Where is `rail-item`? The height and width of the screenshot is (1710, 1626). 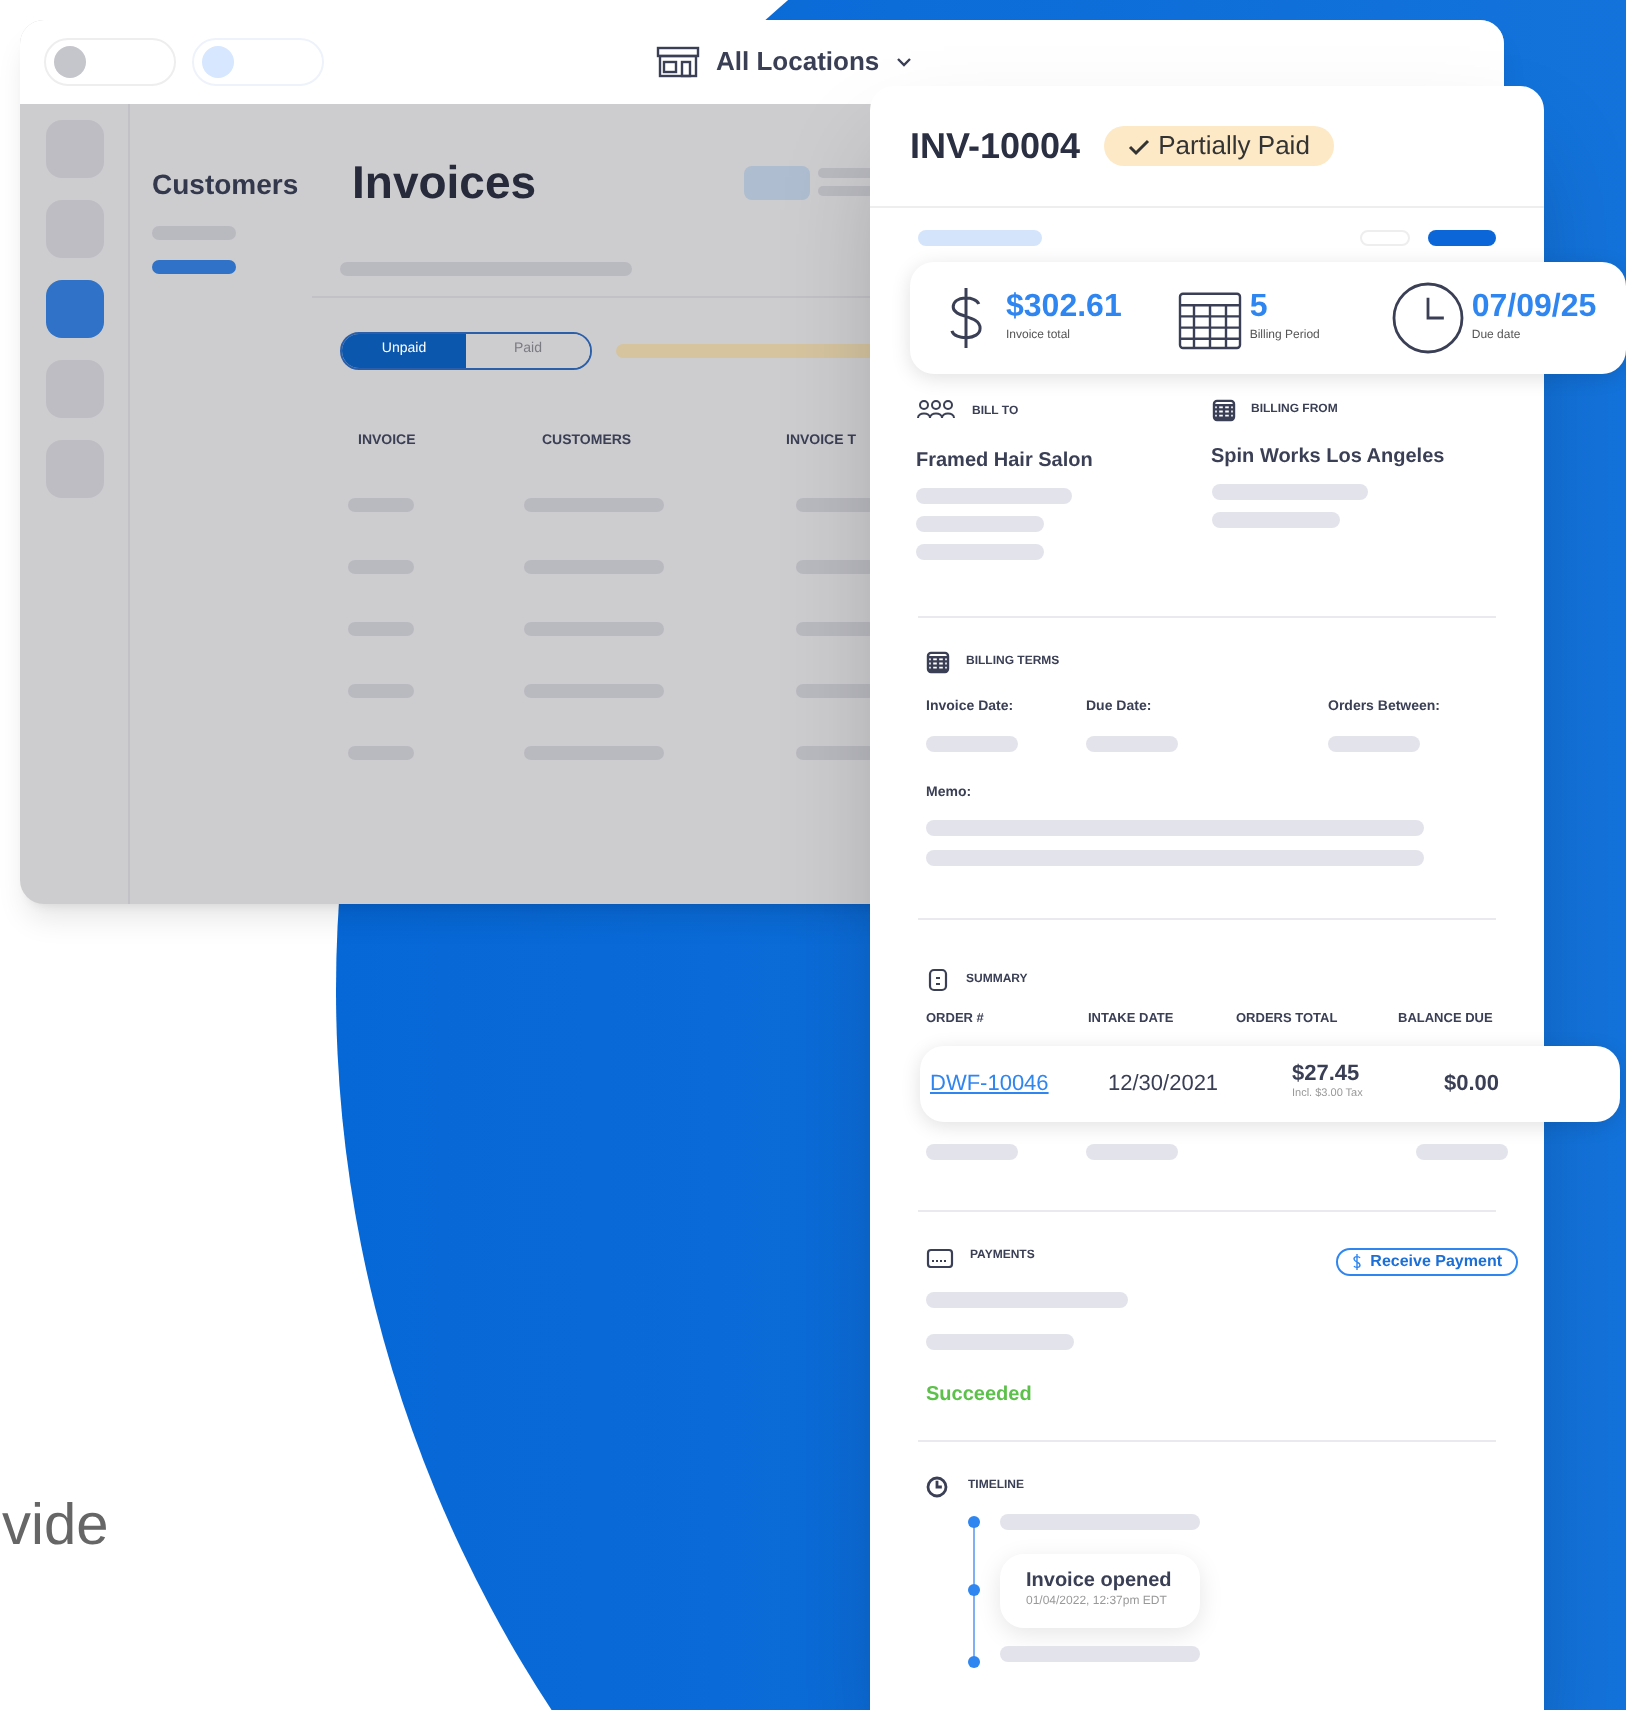
rail-item is located at coordinates (74, 309).